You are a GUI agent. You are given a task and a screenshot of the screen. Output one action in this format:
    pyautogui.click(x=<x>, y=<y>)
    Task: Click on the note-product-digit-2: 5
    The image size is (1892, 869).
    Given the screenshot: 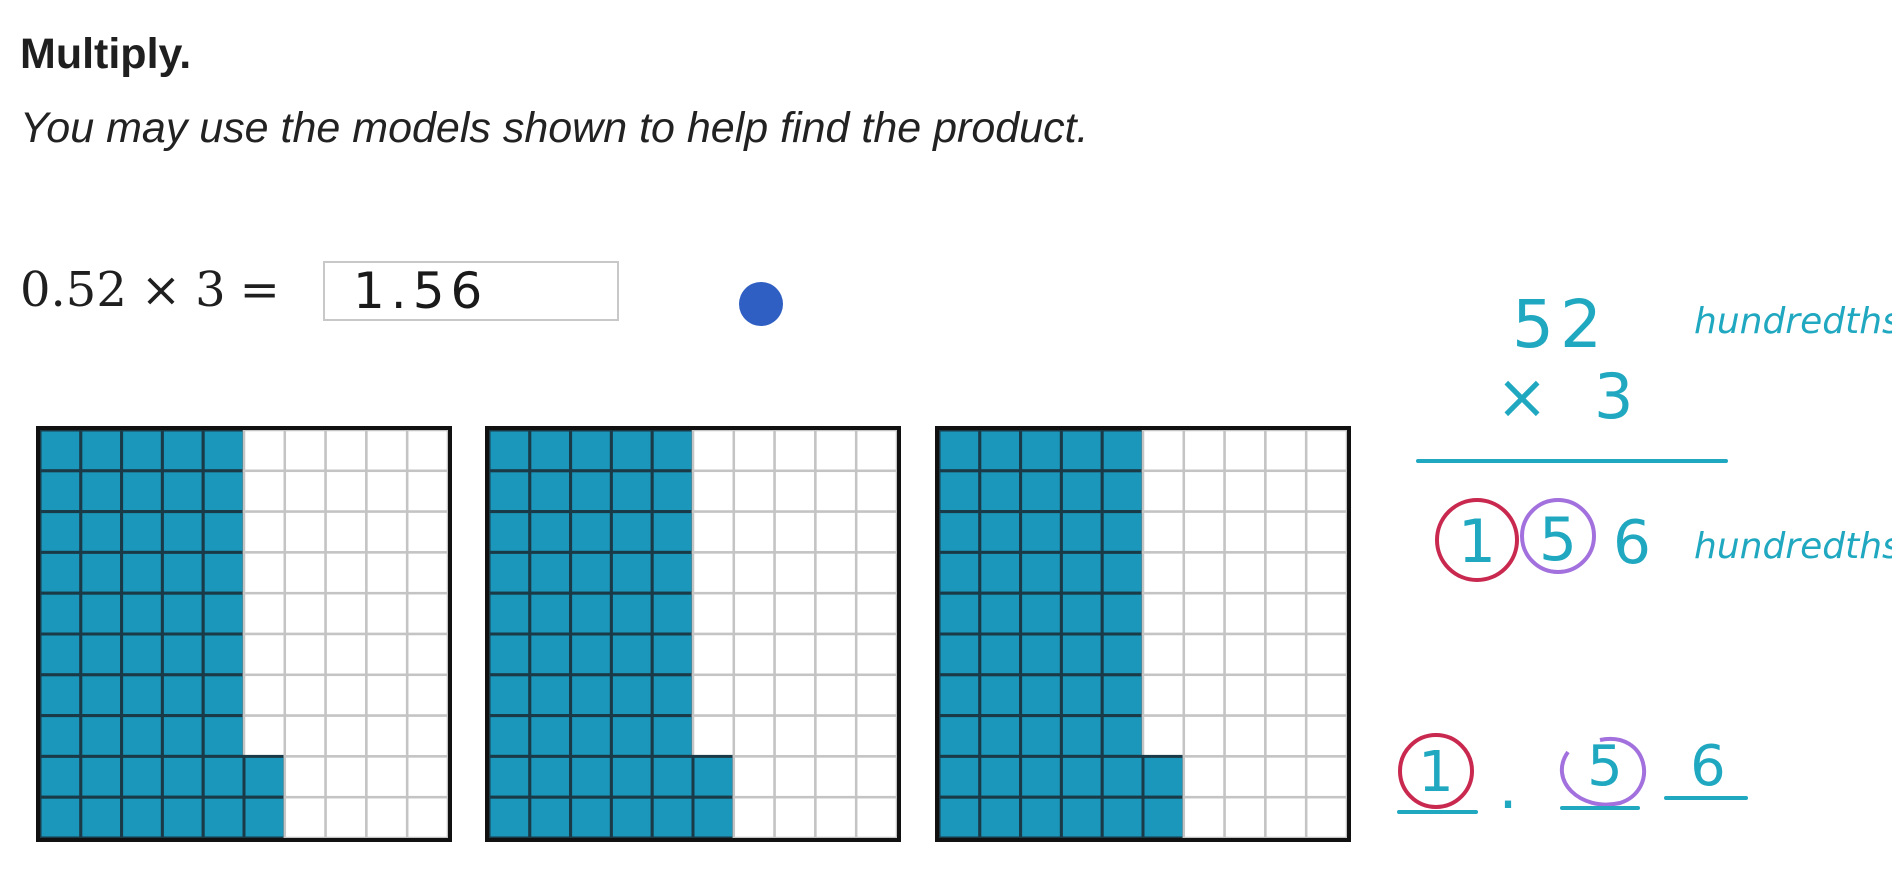 What is the action you would take?
    pyautogui.click(x=1558, y=540)
    